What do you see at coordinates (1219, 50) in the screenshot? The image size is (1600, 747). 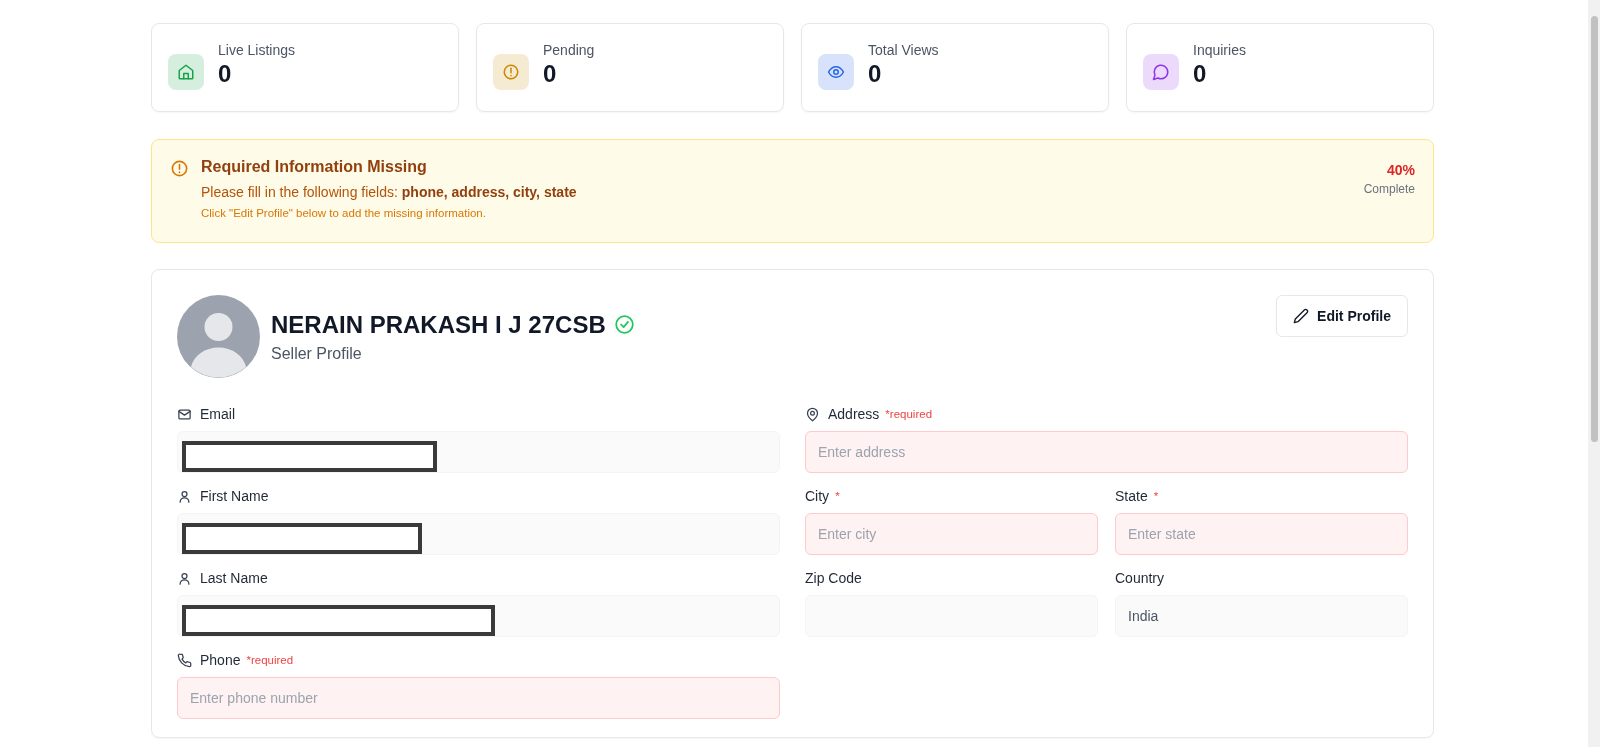 I see `stat-label: Inquiries` at bounding box center [1219, 50].